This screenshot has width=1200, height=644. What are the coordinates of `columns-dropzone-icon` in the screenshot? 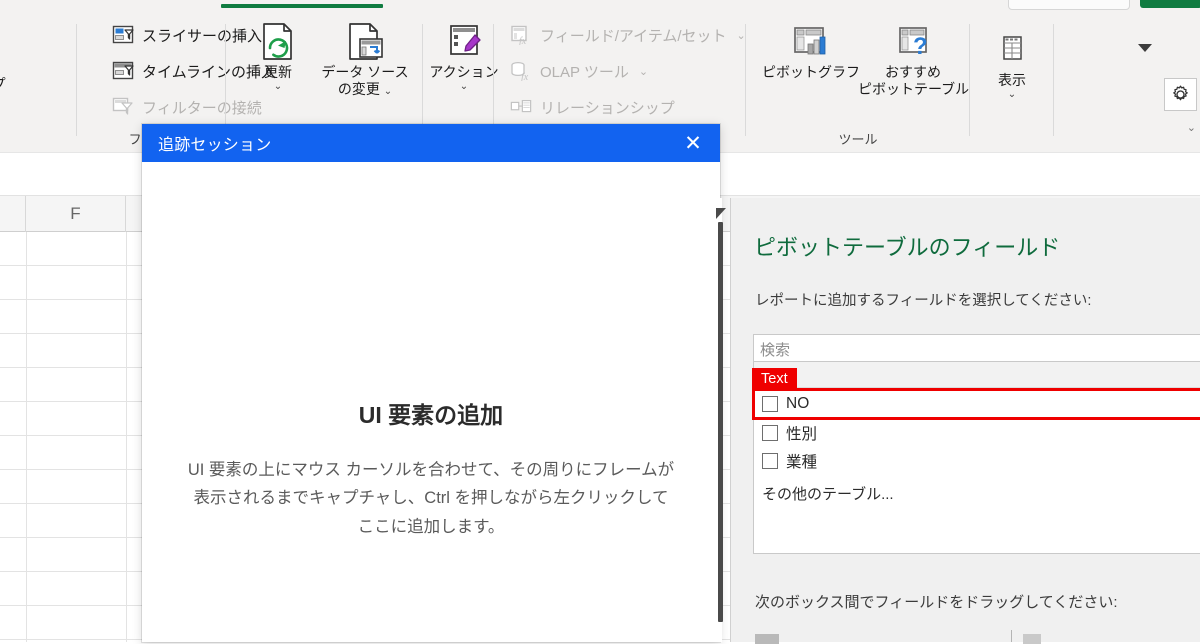 It's located at (1032, 639).